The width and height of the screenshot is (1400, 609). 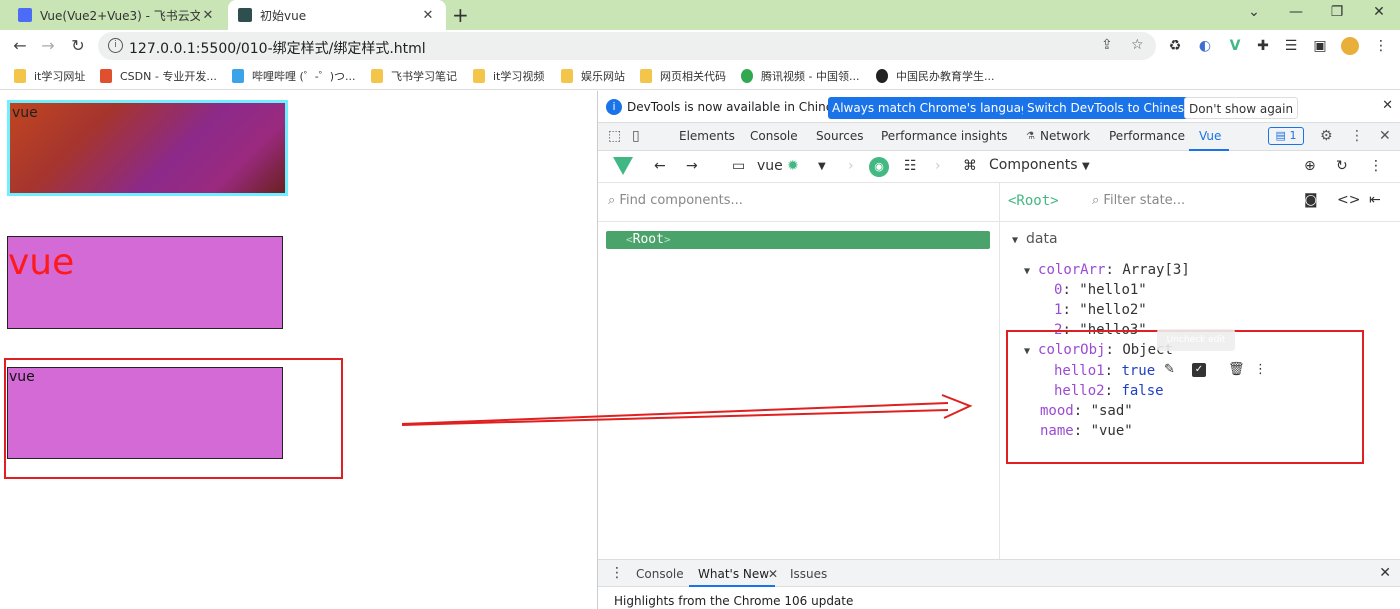 What do you see at coordinates (732, 586) in the screenshot?
I see `active-tab-indicator` at bounding box center [732, 586].